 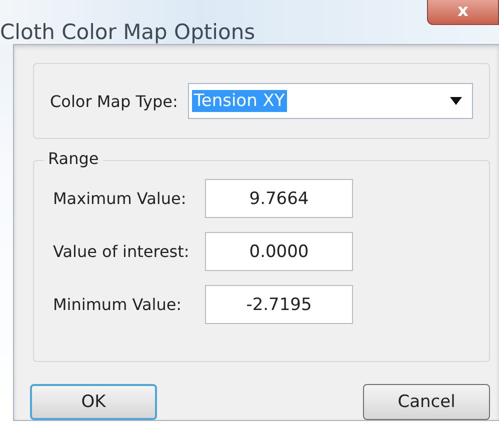 I want to click on input-field: -2.7195, so click(x=279, y=304).